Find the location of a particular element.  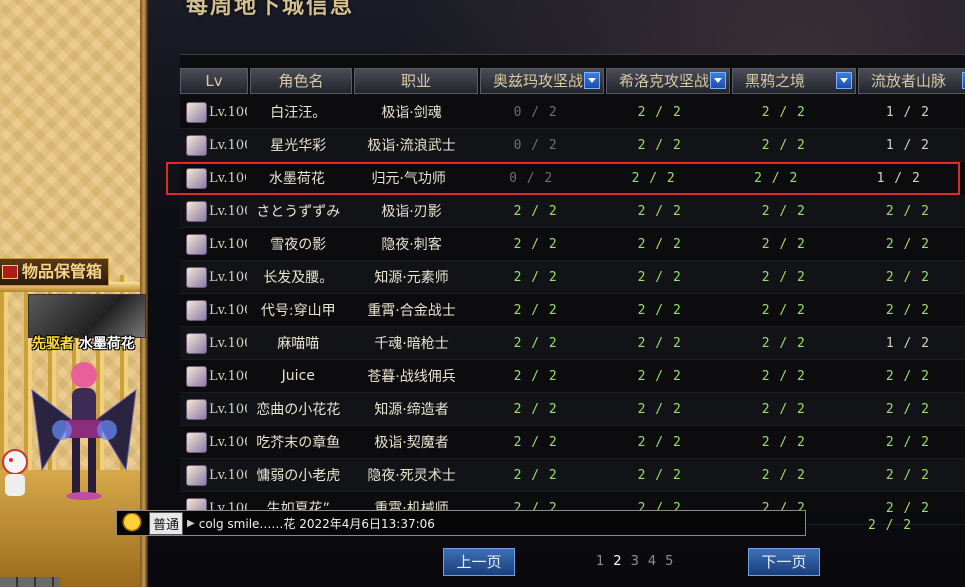

chat-bar: 普通 ▶ colg smile……花 2022年4月6日13:37:06 is located at coordinates (461, 523).